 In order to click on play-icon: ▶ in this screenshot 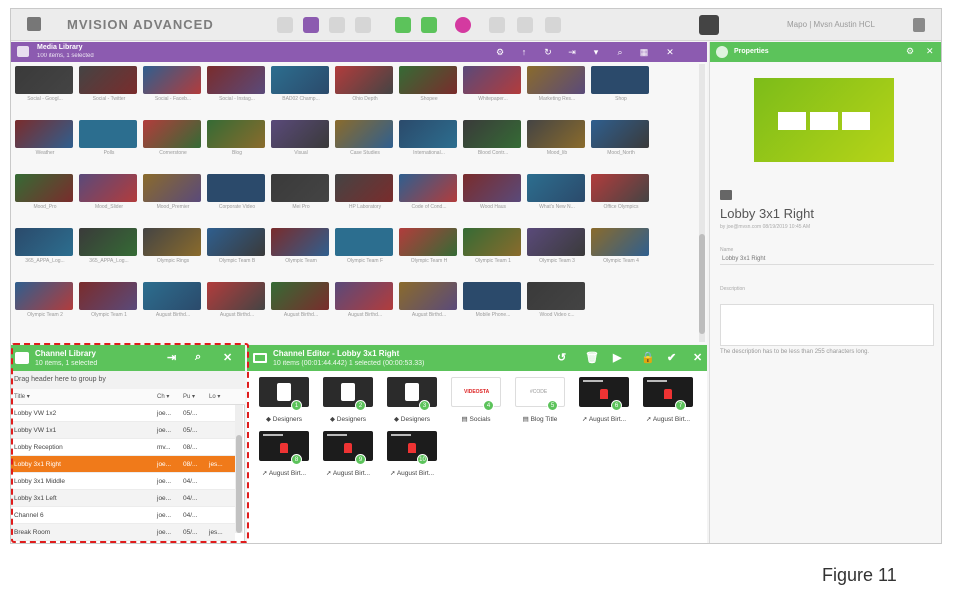, I will do `click(617, 357)`.